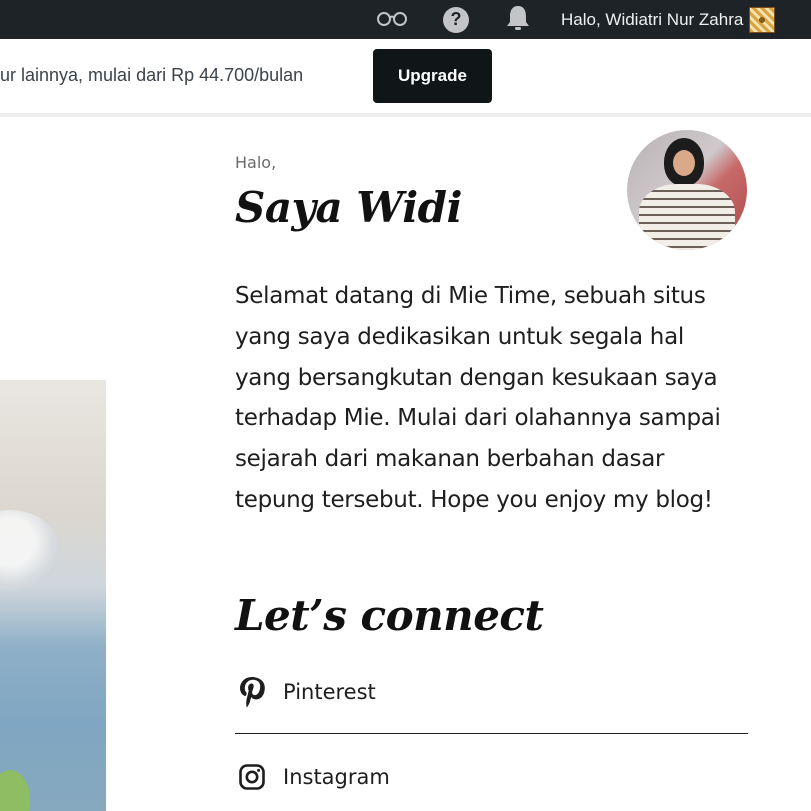 The width and height of the screenshot is (811, 811). What do you see at coordinates (476, 377) in the screenshot?
I see `intro-line: yang bersangkutan dengan kesukaan saya` at bounding box center [476, 377].